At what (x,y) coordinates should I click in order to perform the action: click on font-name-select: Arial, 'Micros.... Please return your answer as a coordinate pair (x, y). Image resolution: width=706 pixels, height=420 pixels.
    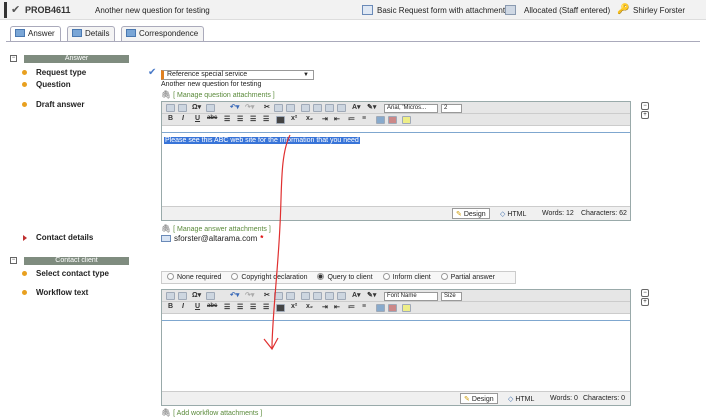
    Looking at the image, I should click on (411, 108).